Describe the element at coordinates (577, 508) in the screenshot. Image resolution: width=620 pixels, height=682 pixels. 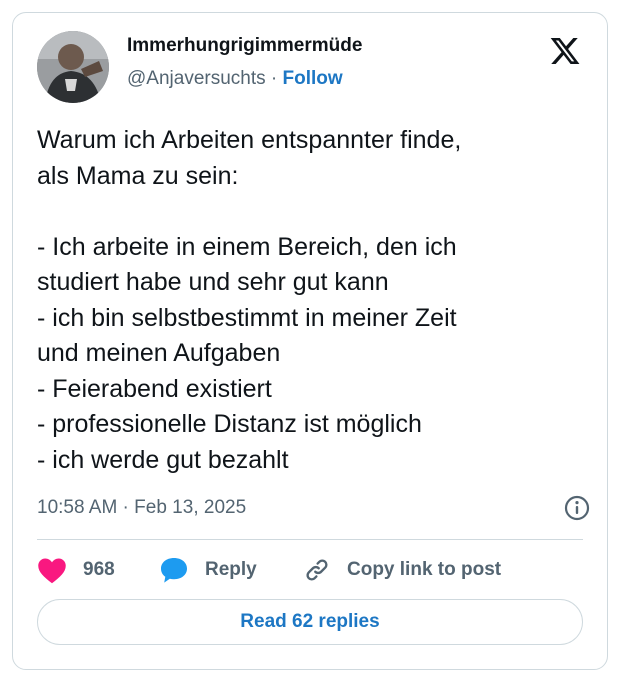
I see `info-icon` at that location.